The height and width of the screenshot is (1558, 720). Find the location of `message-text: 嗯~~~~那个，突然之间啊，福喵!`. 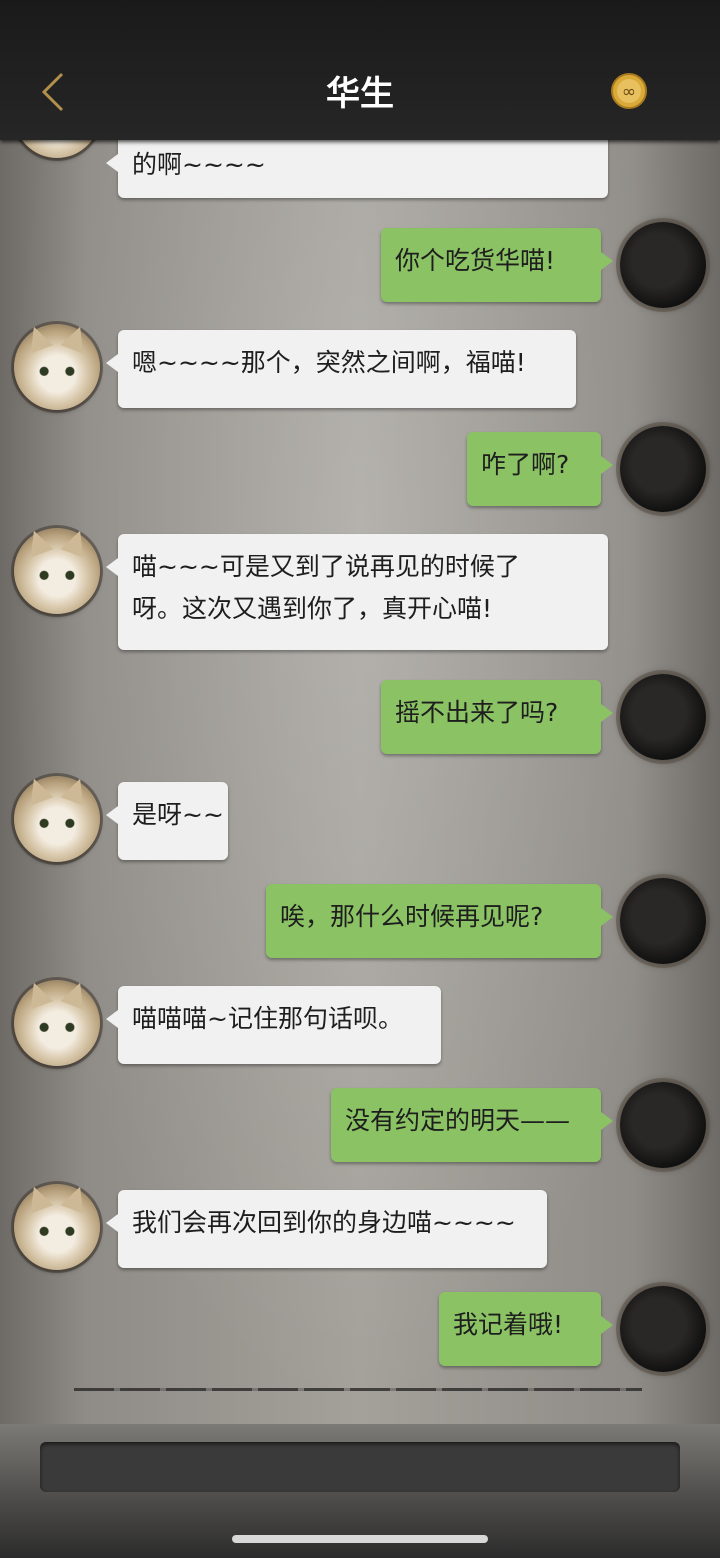

message-text: 嗯~~~~那个，突然之间啊，福喵! is located at coordinates (329, 362).